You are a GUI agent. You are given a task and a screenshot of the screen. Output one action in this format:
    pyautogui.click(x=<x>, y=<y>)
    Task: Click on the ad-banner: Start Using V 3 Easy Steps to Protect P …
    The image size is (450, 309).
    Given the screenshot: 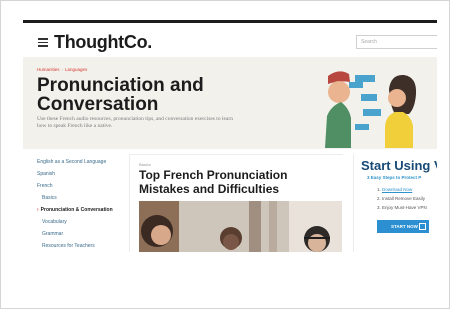 What is the action you would take?
    pyautogui.click(x=395, y=203)
    